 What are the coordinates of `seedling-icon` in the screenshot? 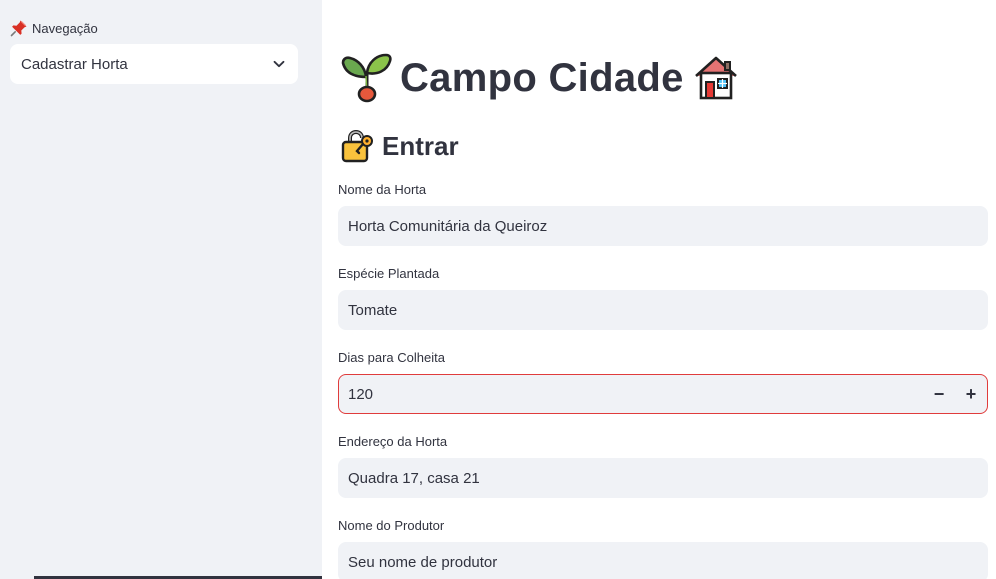 It's located at (366, 78).